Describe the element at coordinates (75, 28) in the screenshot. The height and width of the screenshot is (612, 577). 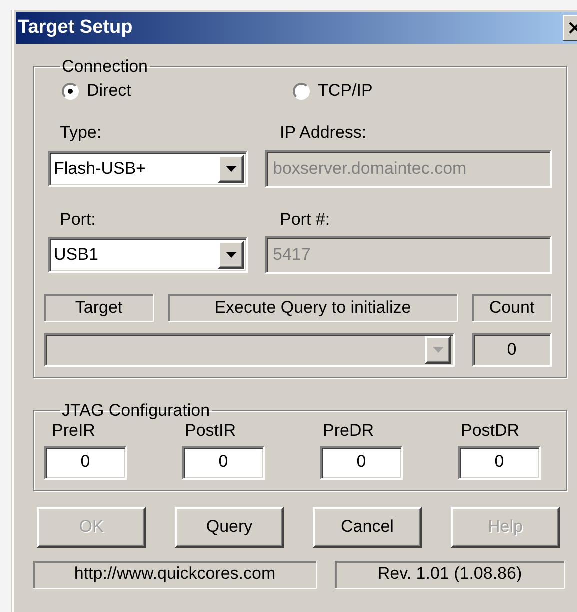
I see `window-title: Target Setup` at that location.